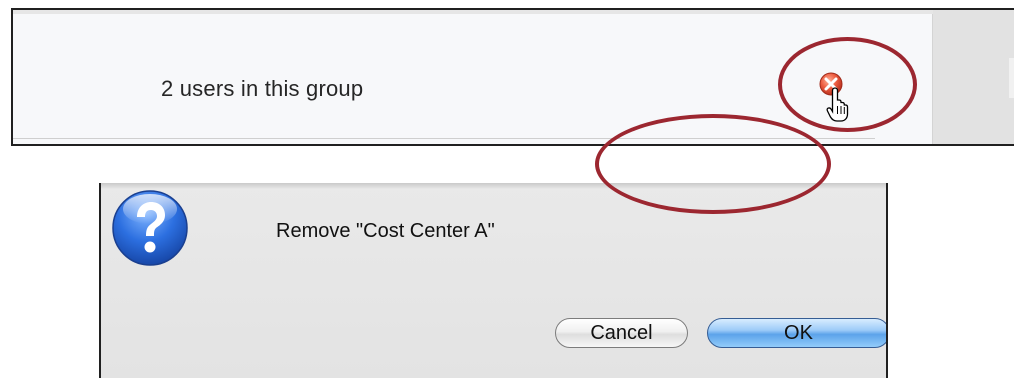 This screenshot has width=1014, height=378. Describe the element at coordinates (493, 186) in the screenshot. I see `dialog-top-edge` at that location.